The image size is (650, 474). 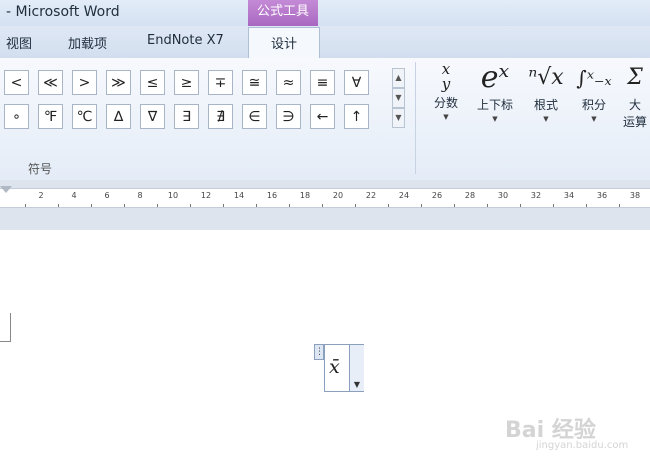 I want to click on radical-icon: ⁿ√x, so click(x=546, y=77).